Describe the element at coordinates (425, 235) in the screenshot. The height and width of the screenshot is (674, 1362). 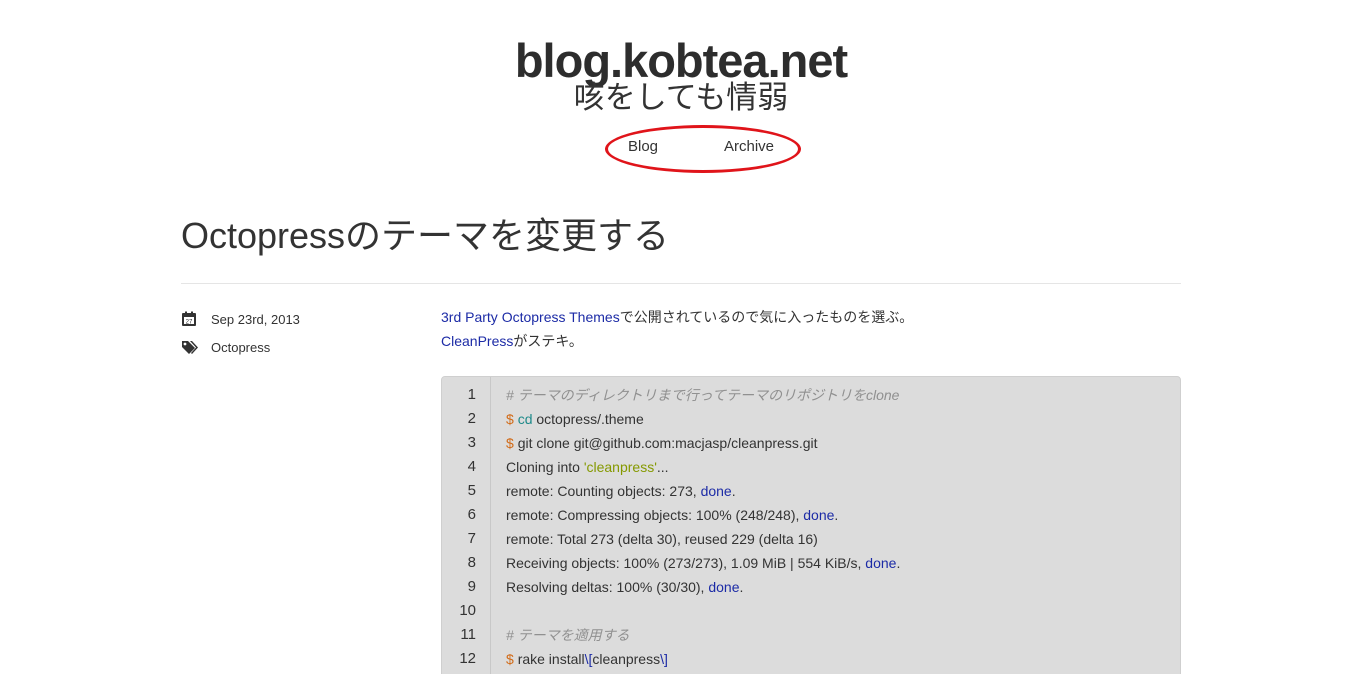
I see `post-title: Octopressのテーマを変更する` at that location.